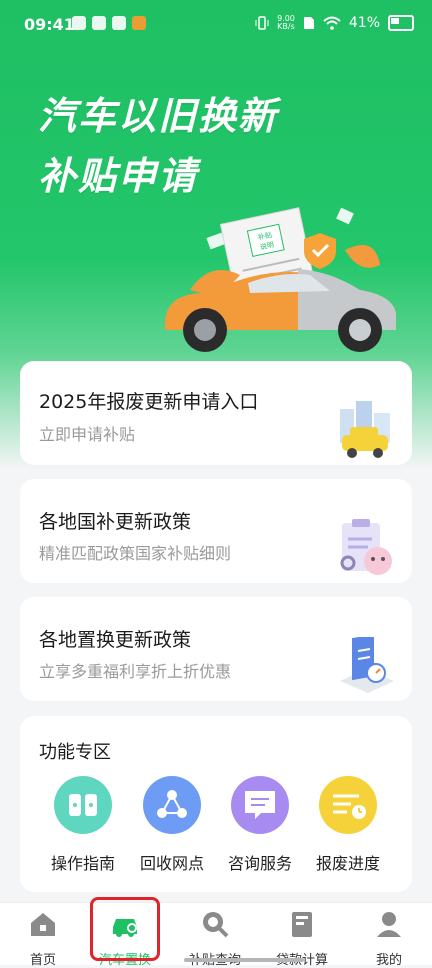 The image size is (432, 968). I want to click on paper-icon, so click(345, 216).